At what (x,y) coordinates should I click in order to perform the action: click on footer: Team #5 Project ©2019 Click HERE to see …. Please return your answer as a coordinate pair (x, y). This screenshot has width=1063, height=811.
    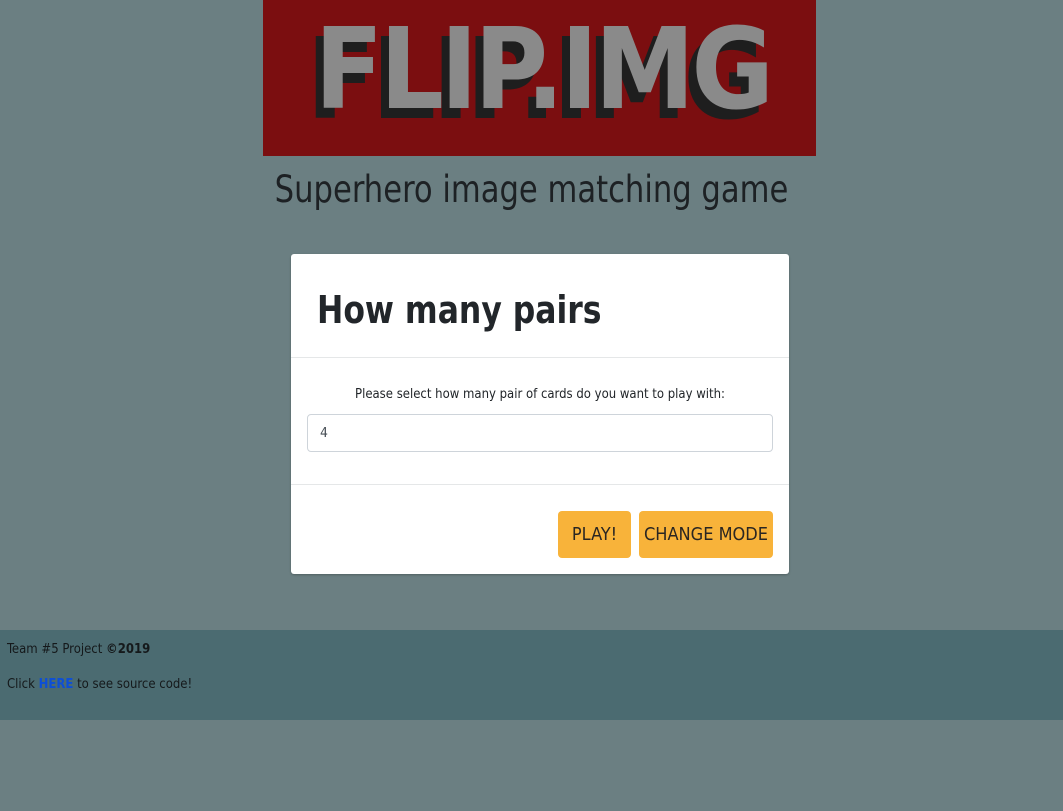
    Looking at the image, I should click on (531, 675).